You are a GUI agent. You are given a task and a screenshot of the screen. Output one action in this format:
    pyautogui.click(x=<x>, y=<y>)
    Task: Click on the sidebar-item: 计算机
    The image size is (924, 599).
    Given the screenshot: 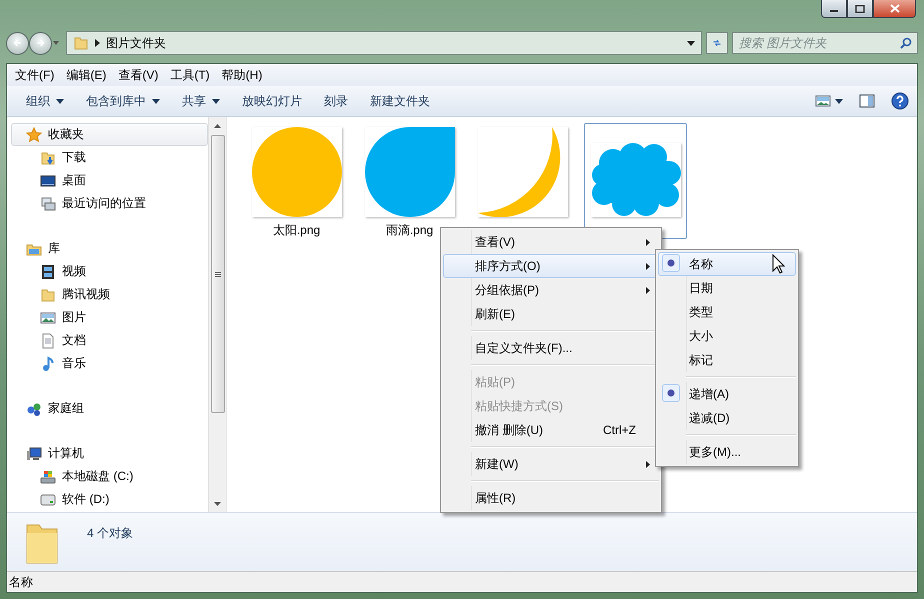 What is the action you would take?
    pyautogui.click(x=109, y=453)
    